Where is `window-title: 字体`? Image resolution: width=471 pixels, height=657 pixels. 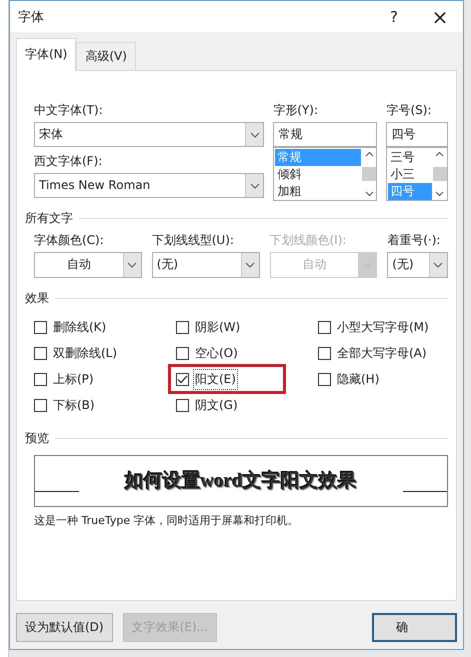
window-title: 字体 is located at coordinates (31, 17).